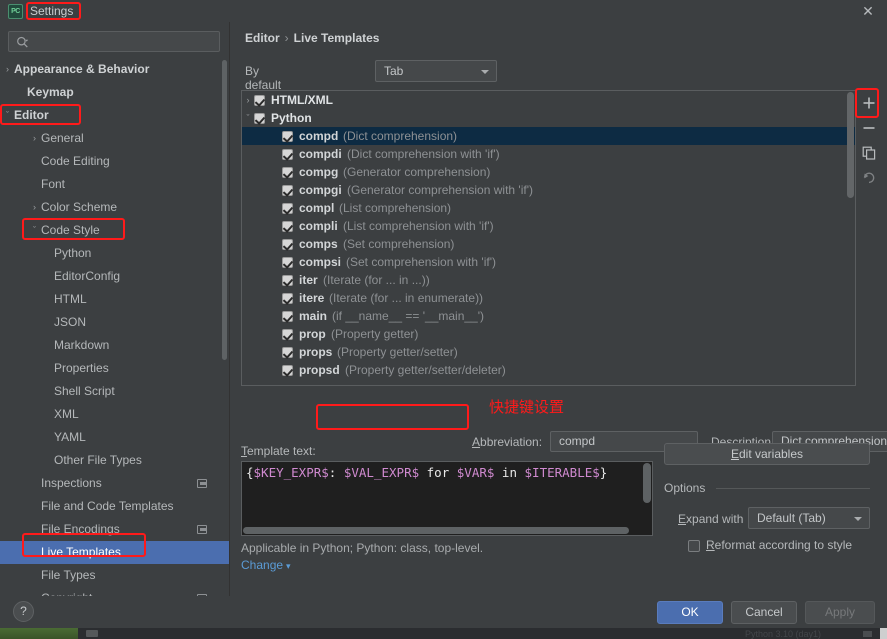 Image resolution: width=887 pixels, height=639 pixels. What do you see at coordinates (647, 483) in the screenshot?
I see `template-text-vscrollbar` at bounding box center [647, 483].